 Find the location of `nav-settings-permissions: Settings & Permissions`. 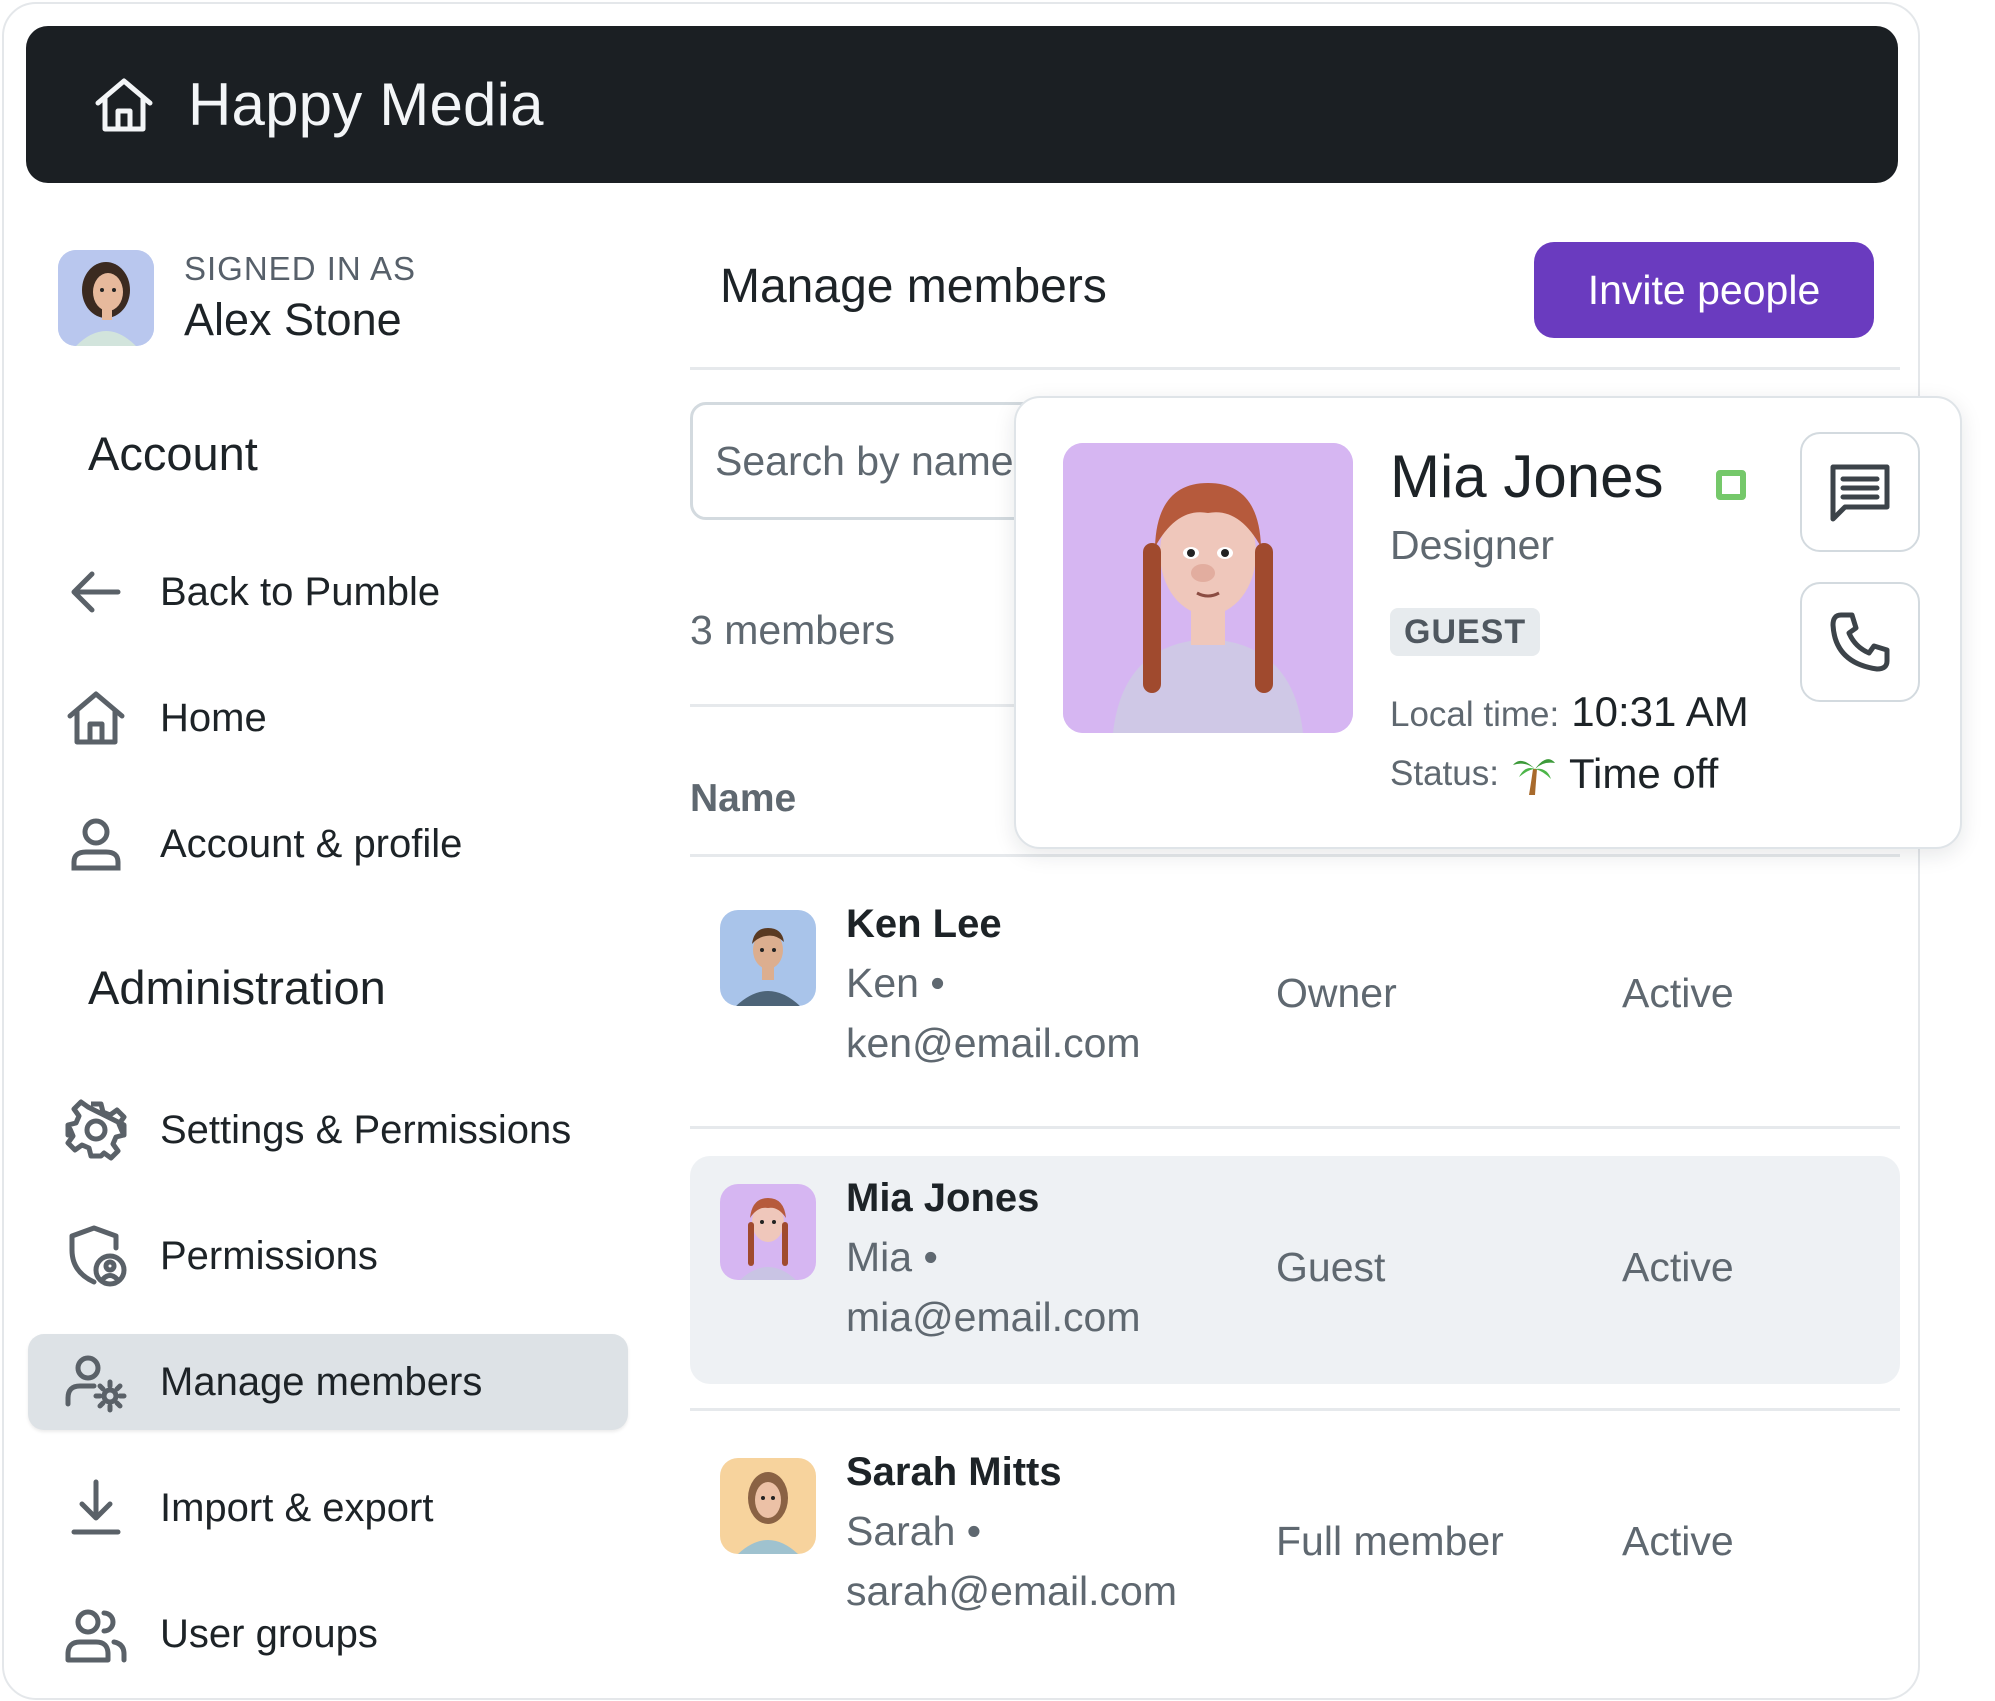

nav-settings-permissions: Settings & Permissions is located at coordinates (328, 1130).